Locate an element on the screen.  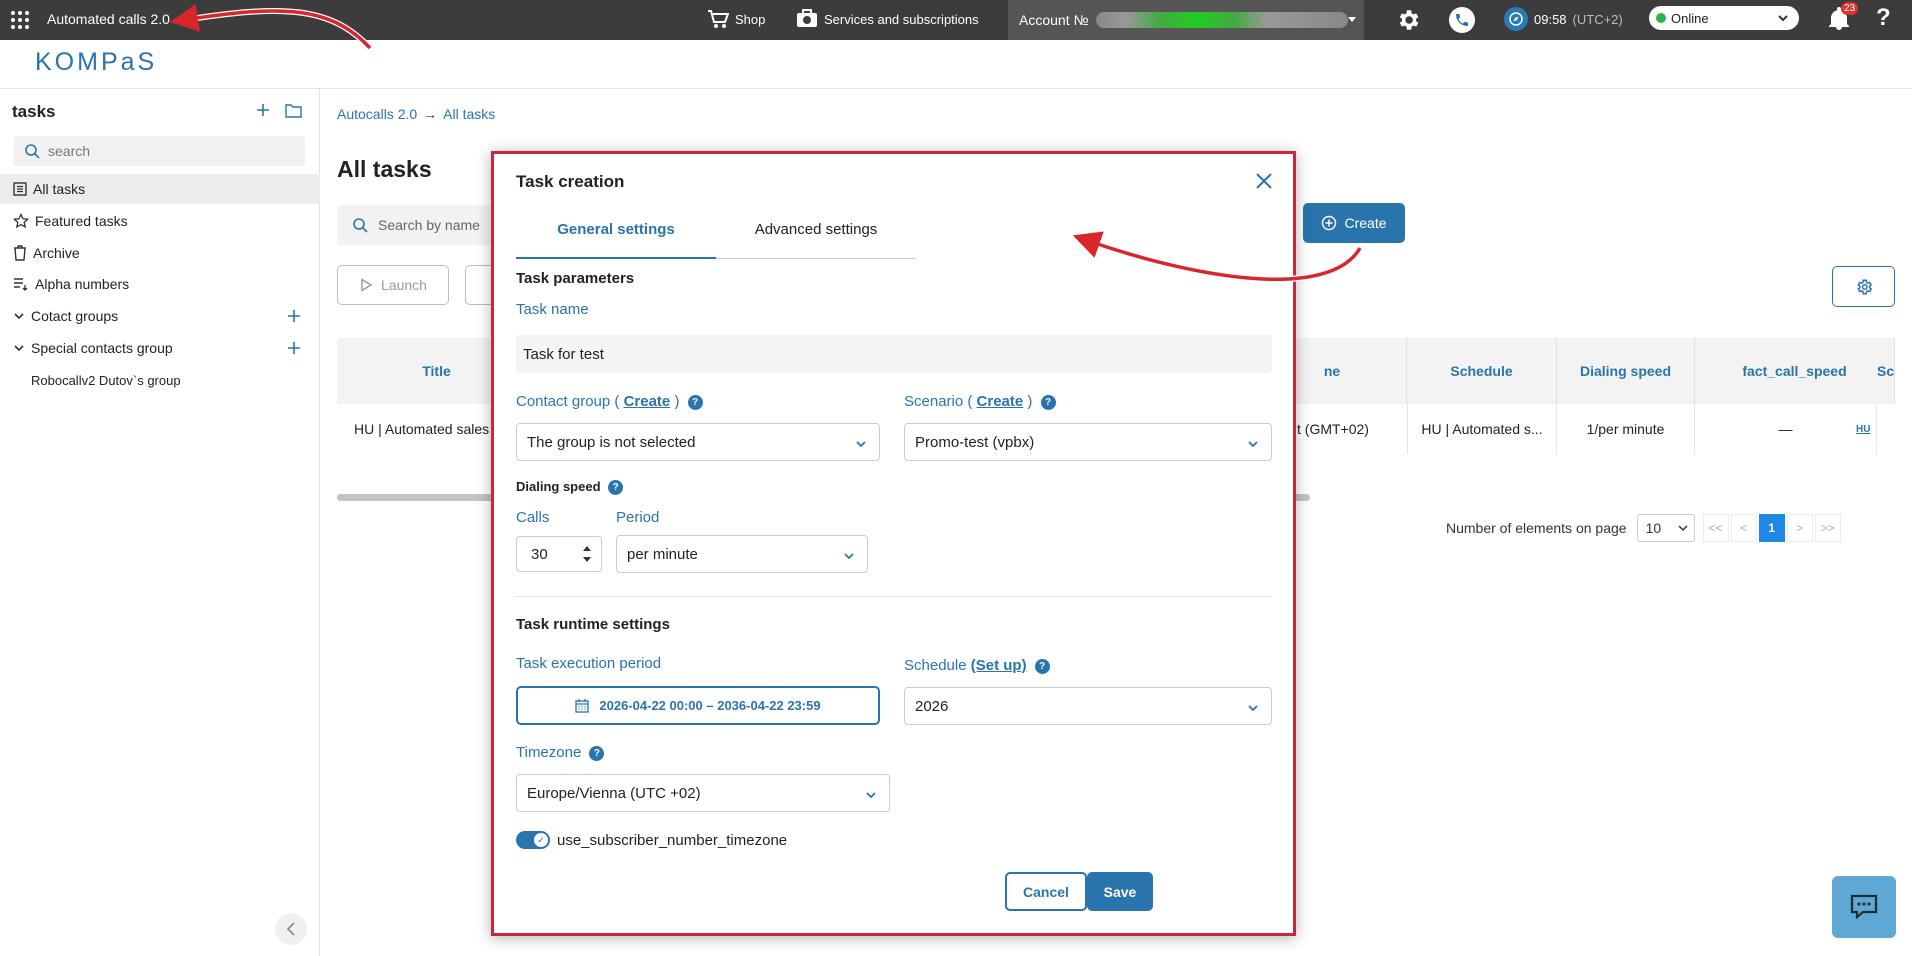
stepper-arrows-icon is located at coordinates (587, 554).